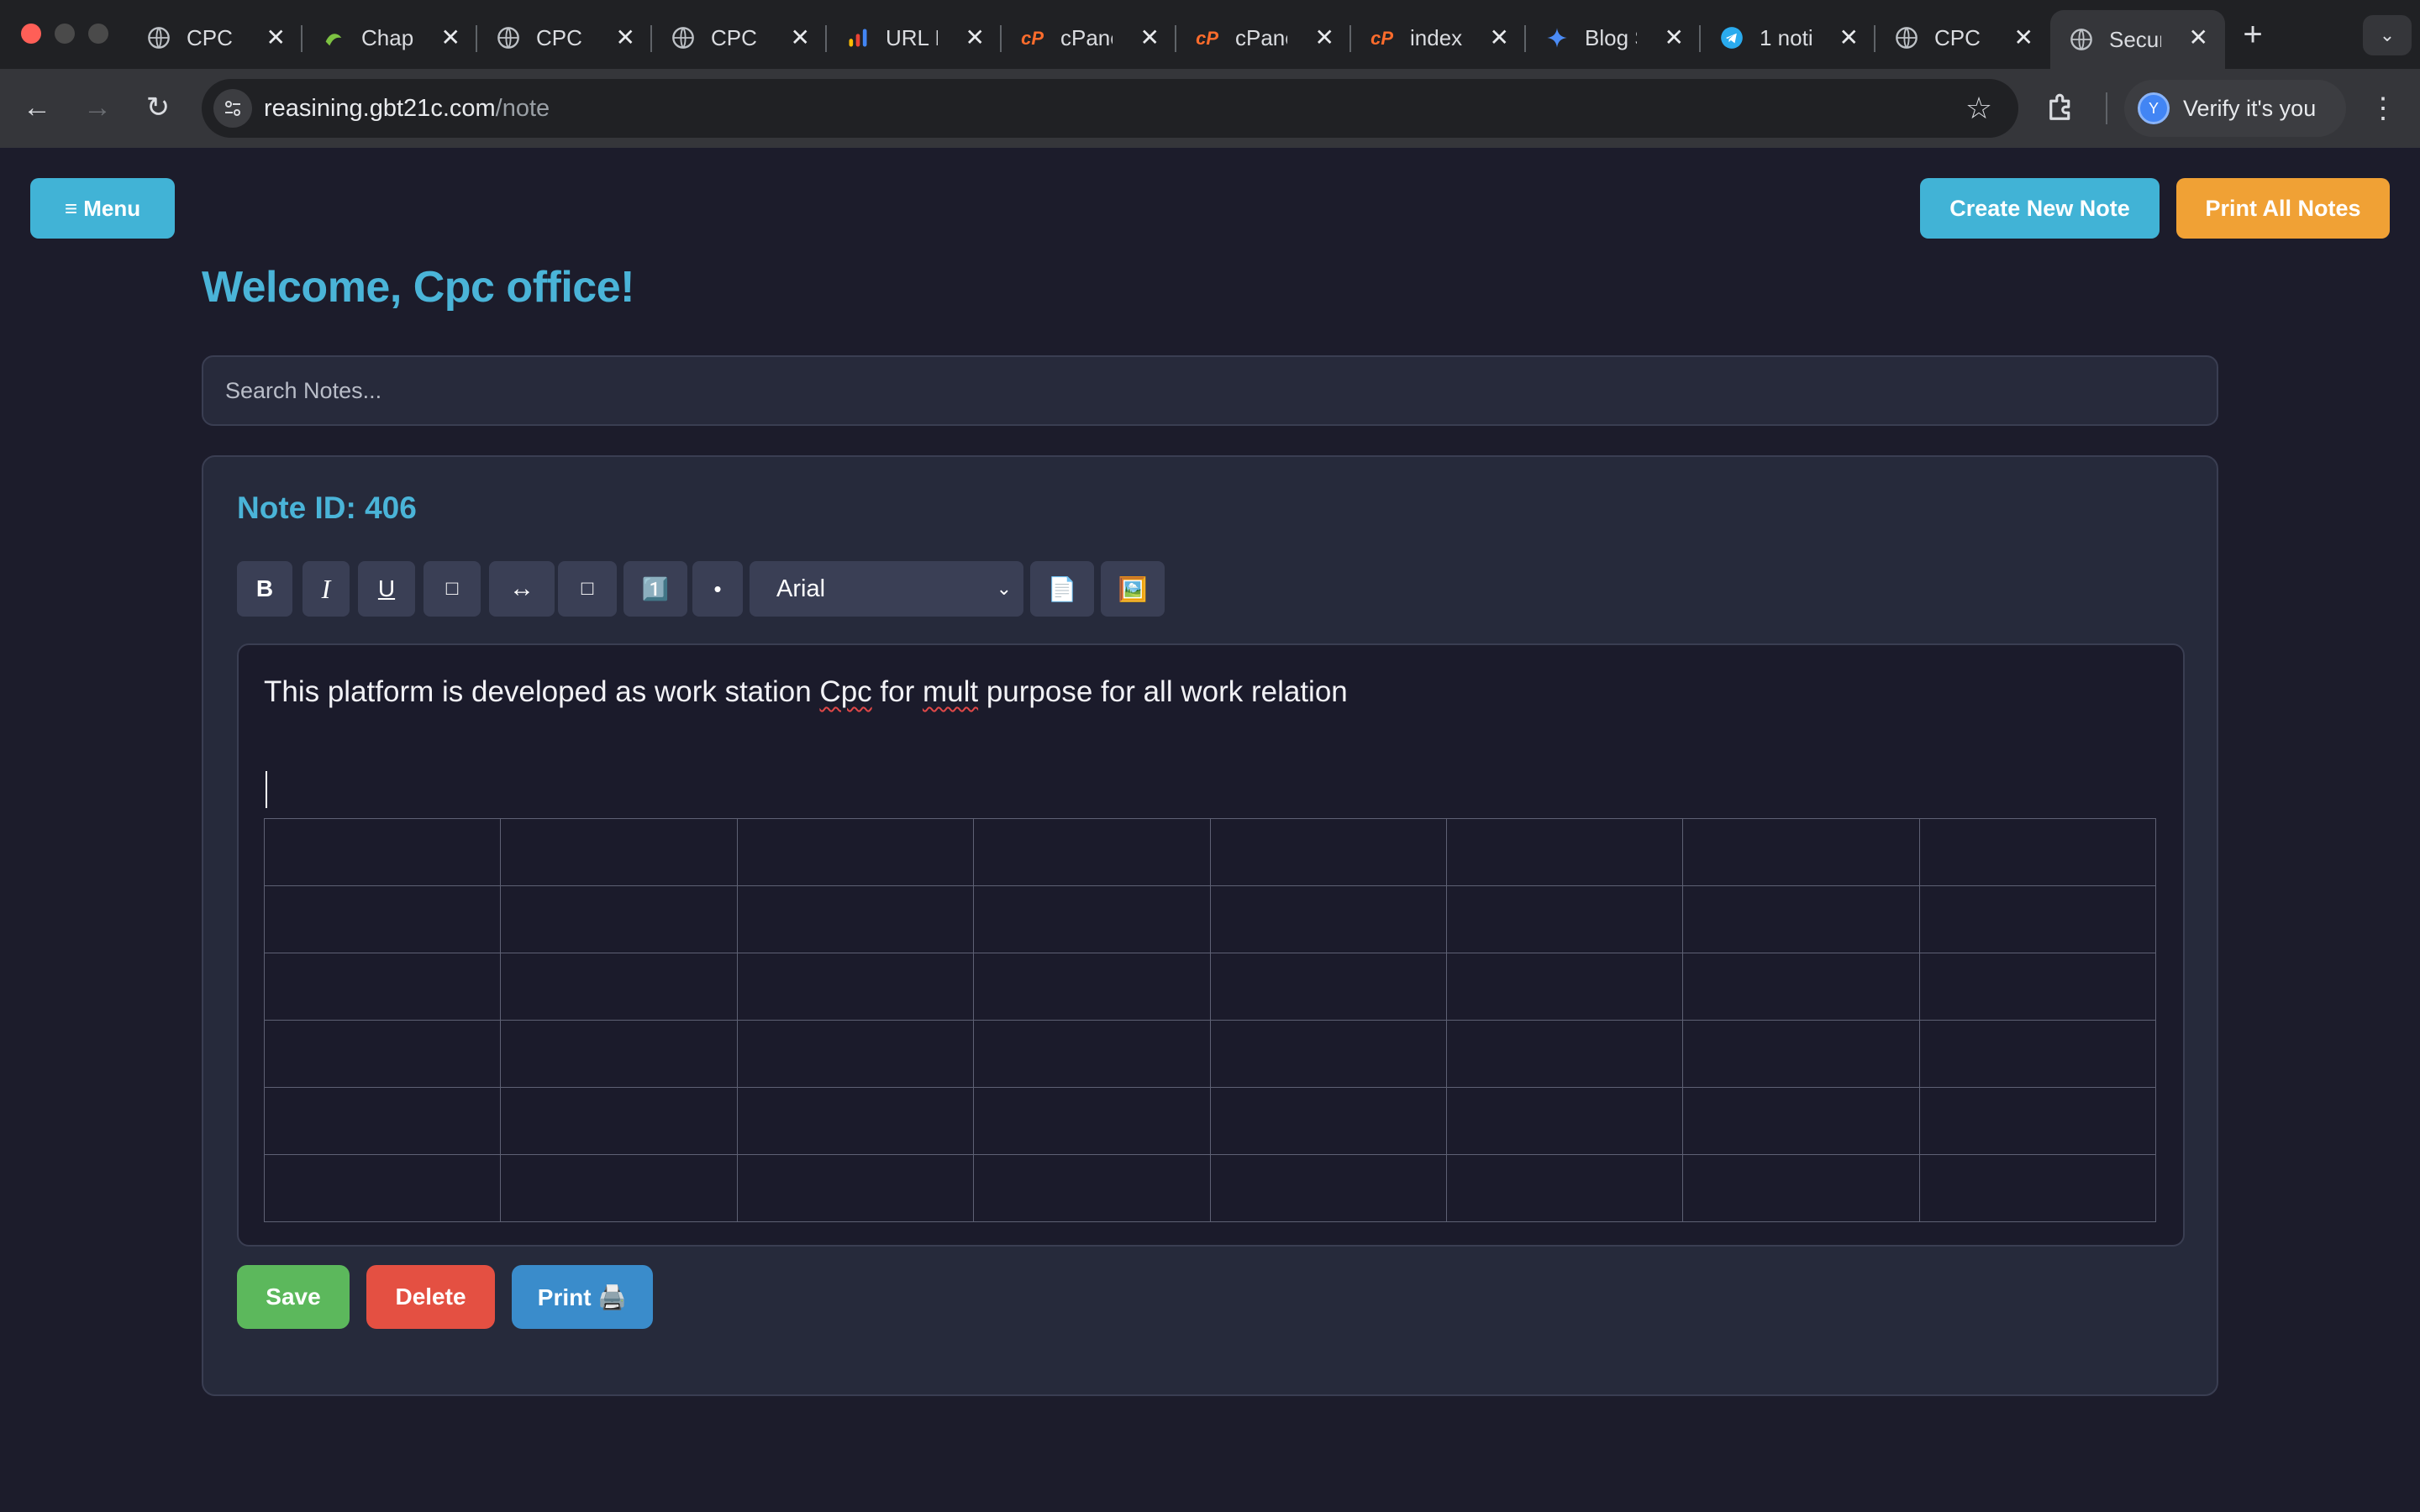 The height and width of the screenshot is (1512, 2420). What do you see at coordinates (1979, 108) in the screenshot?
I see `bookmark-star-icon: ☆` at bounding box center [1979, 108].